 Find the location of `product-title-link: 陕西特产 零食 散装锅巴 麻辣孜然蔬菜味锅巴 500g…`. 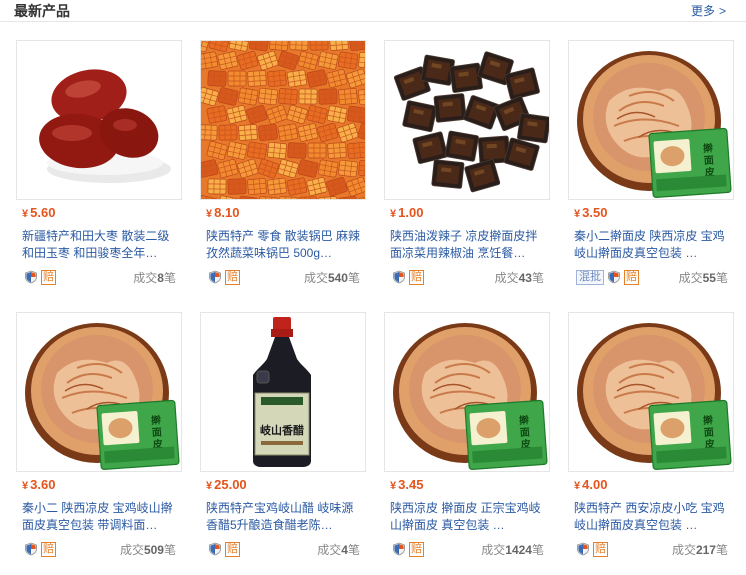

product-title-link: 陕西特产 零食 散装锅巴 麻辣孜然蔬菜味锅巴 500g… is located at coordinates (284, 245).